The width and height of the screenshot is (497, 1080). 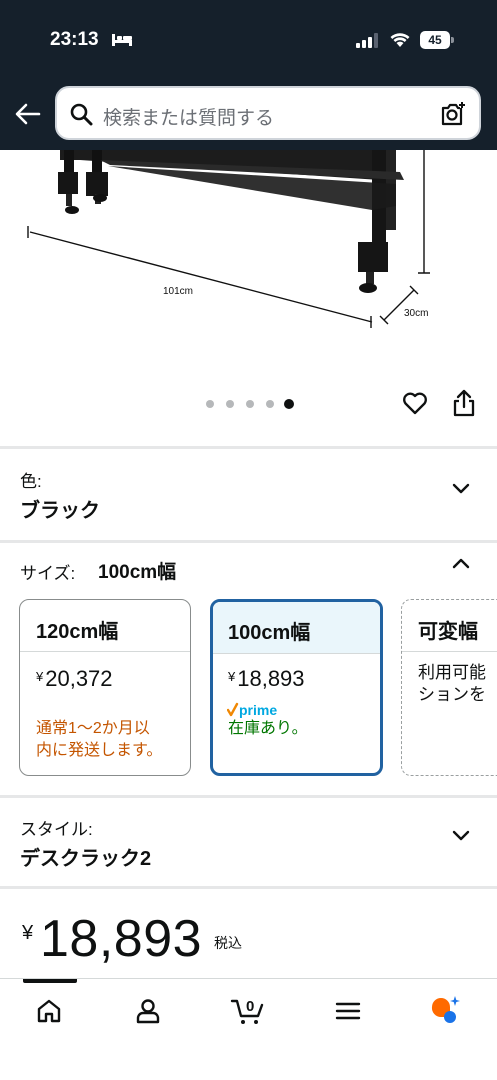 I want to click on image-carousel-dots, so click(x=249, y=404).